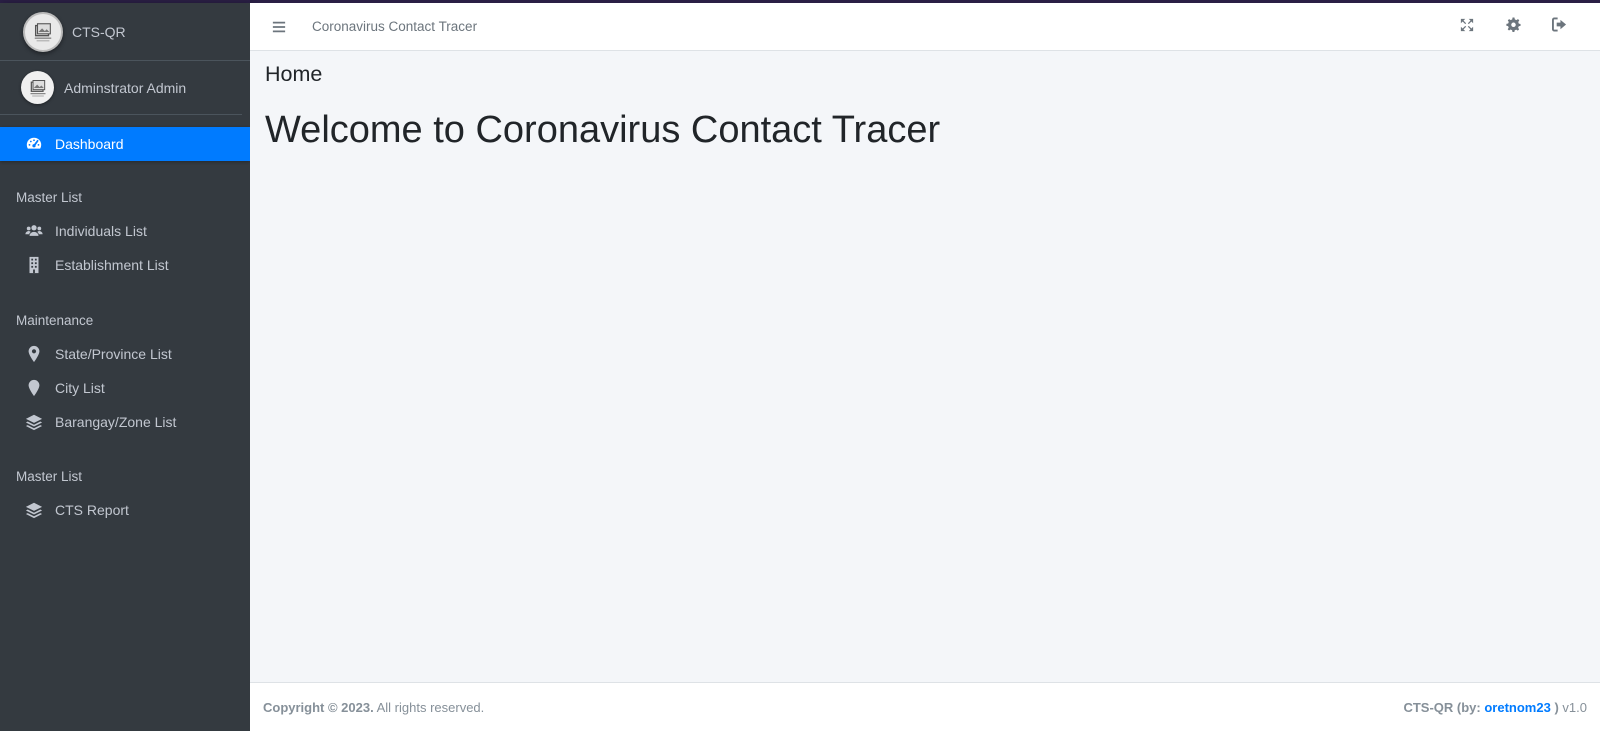 The width and height of the screenshot is (1600, 731). Describe the element at coordinates (1556, 707) in the screenshot. I see `credit-suffix: )` at that location.